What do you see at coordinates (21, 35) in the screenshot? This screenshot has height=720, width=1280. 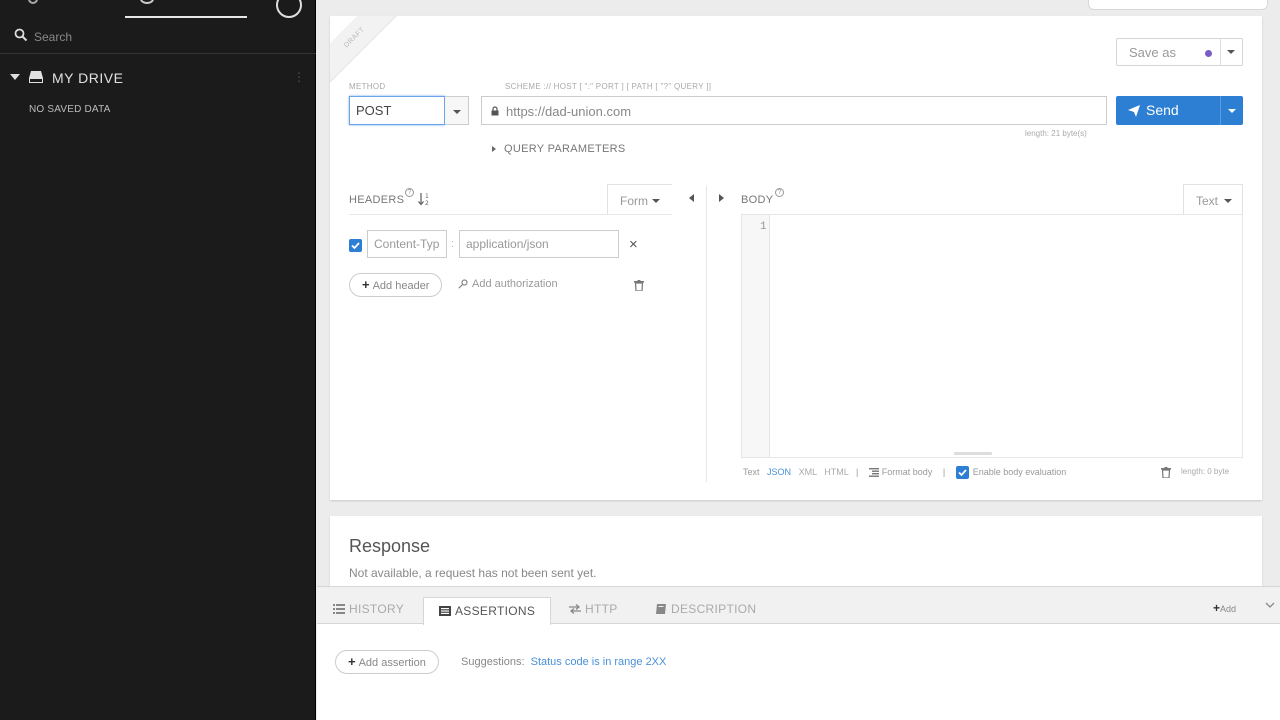 I see `search-icon` at bounding box center [21, 35].